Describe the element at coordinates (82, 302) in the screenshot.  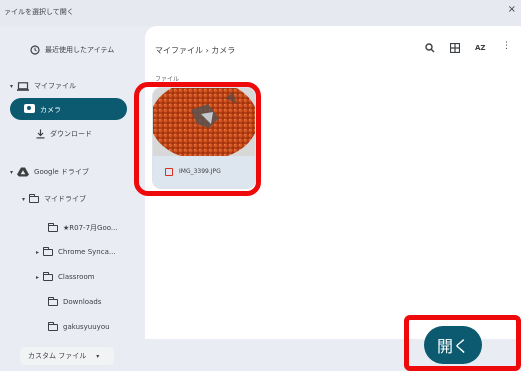
I see `sidebar-item-label: Downloads` at that location.